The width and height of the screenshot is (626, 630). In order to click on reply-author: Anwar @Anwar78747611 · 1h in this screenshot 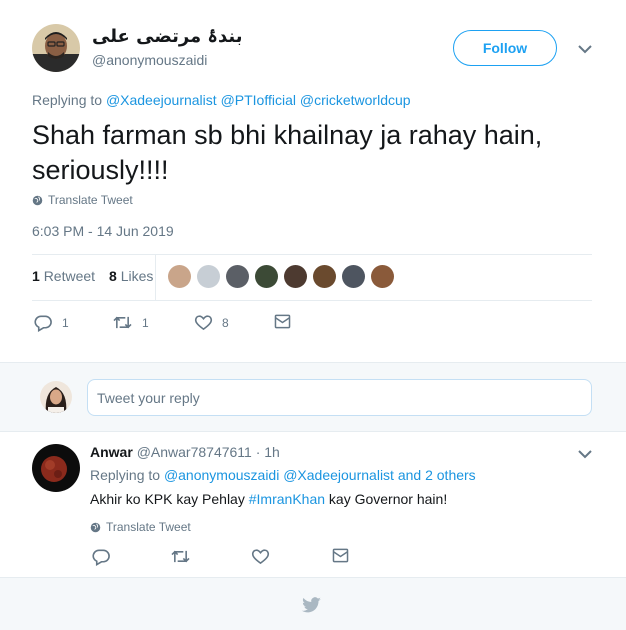, I will do `click(185, 452)`.